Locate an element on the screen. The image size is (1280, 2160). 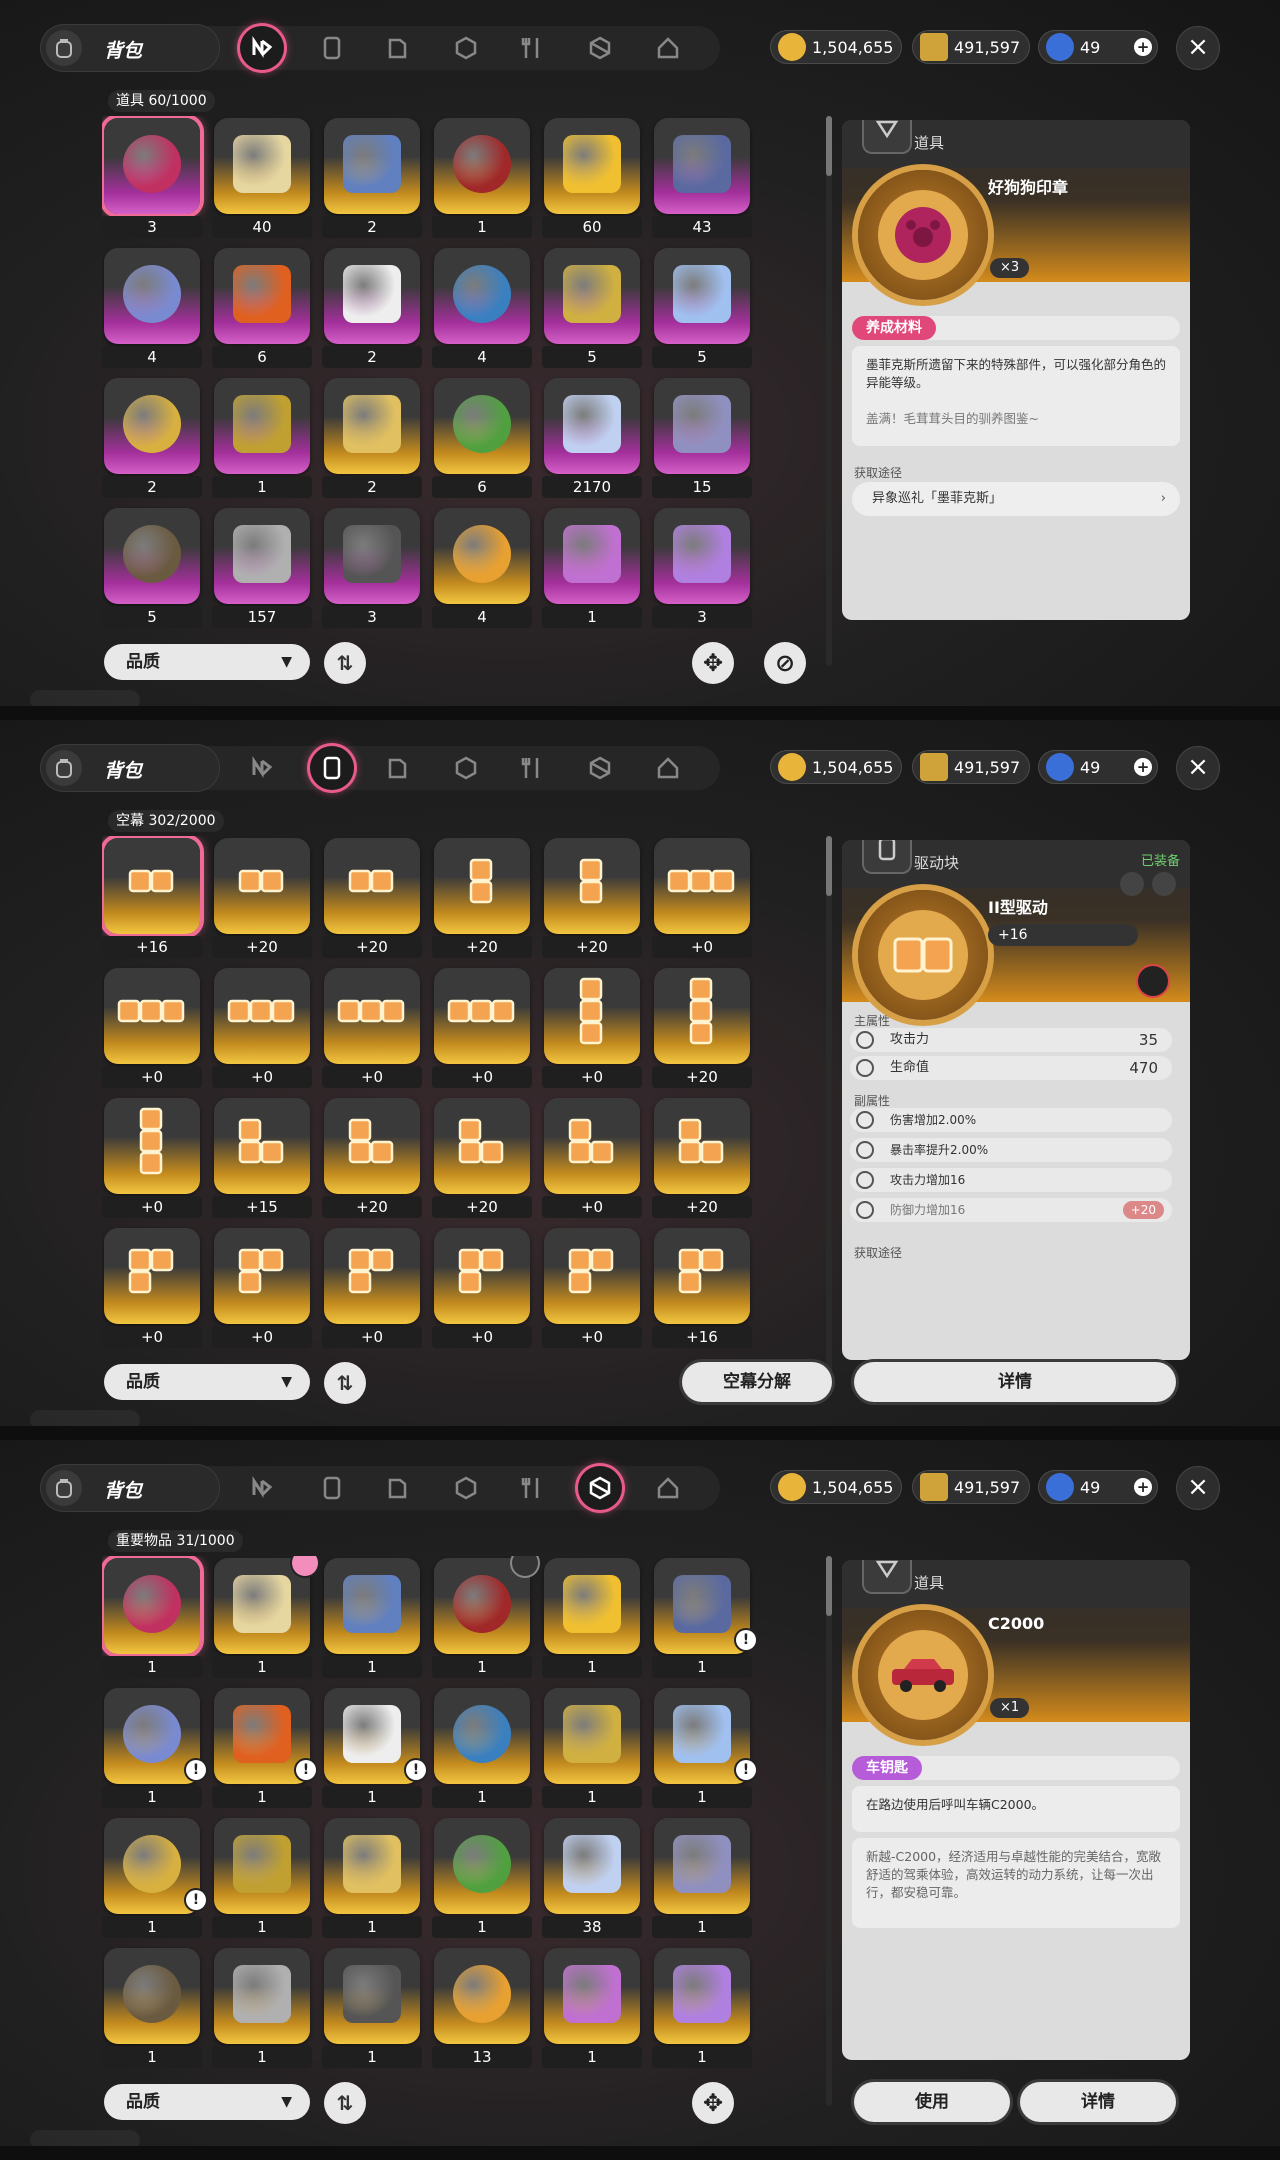
dismantle-button: 空幕分解 is located at coordinates (757, 1382).